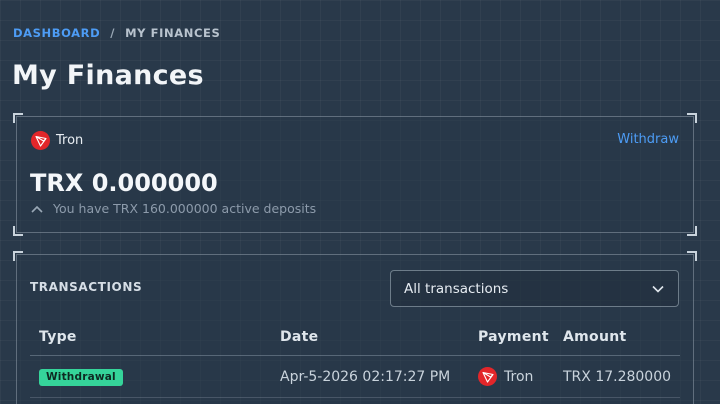 The height and width of the screenshot is (404, 720). I want to click on cell-payment: Tron, so click(520, 376).